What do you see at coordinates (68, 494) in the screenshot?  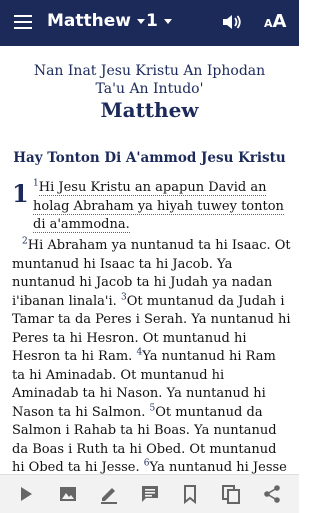 I see `image-icon` at bounding box center [68, 494].